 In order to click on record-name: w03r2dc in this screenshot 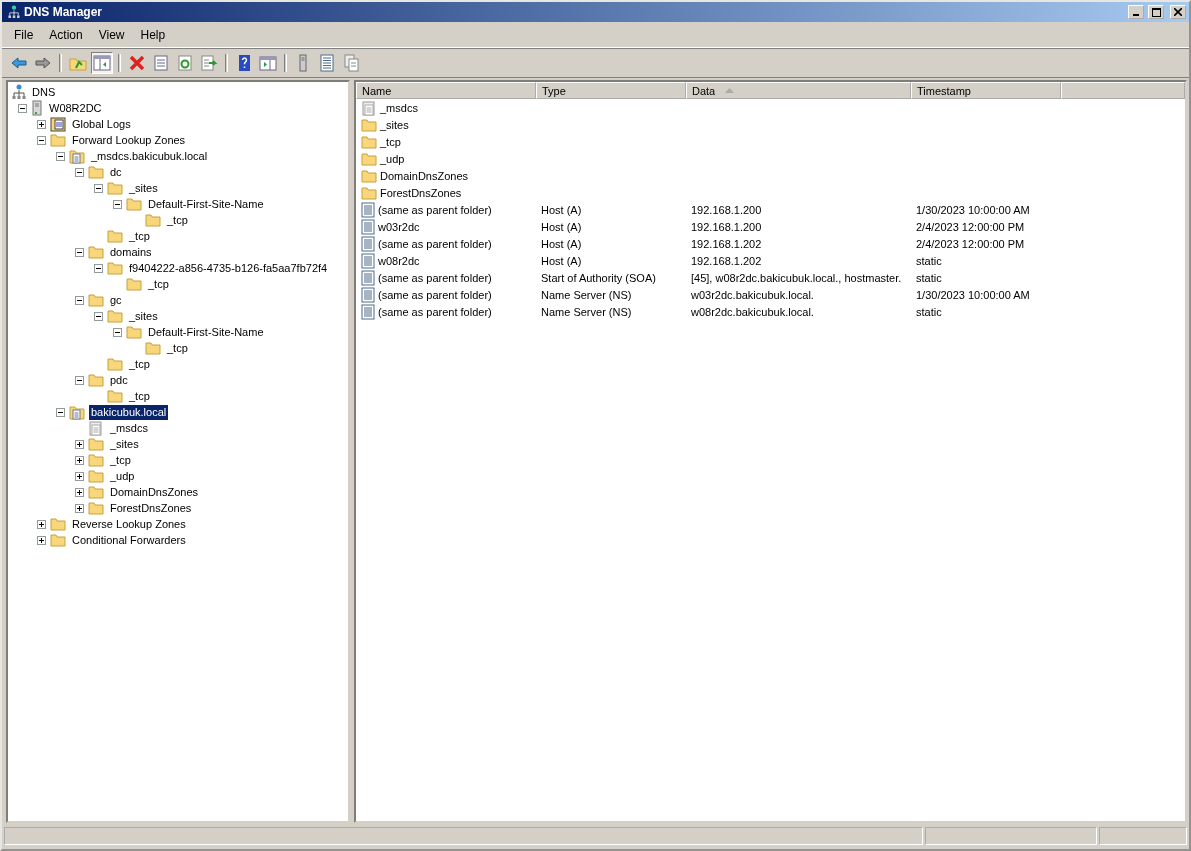, I will do `click(399, 226)`.